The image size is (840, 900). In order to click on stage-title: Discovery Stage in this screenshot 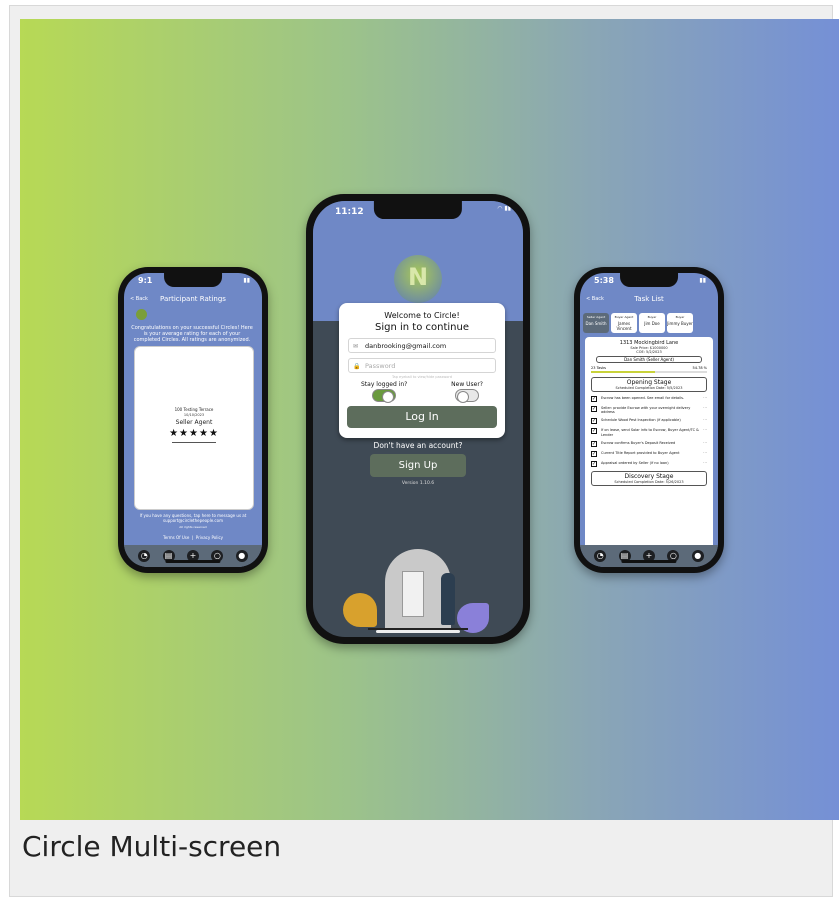, I will do `click(649, 476)`.